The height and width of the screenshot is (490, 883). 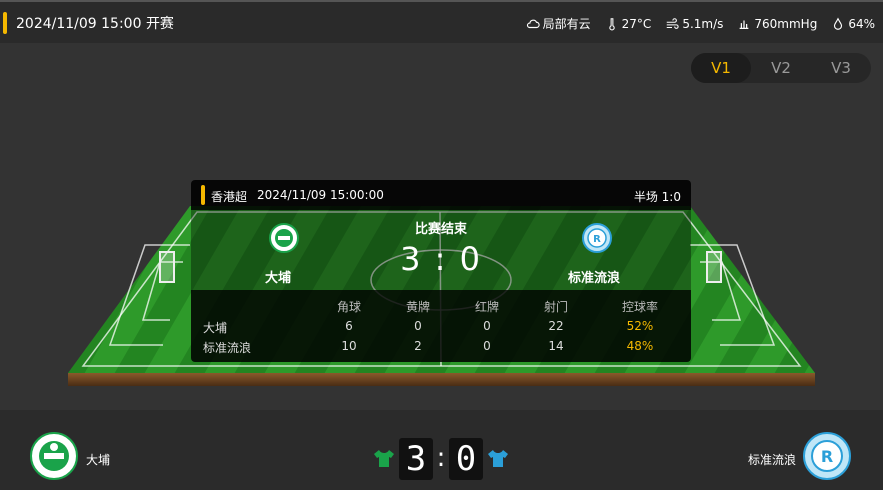 What do you see at coordinates (466, 459) in the screenshot?
I see `away-score: 0` at bounding box center [466, 459].